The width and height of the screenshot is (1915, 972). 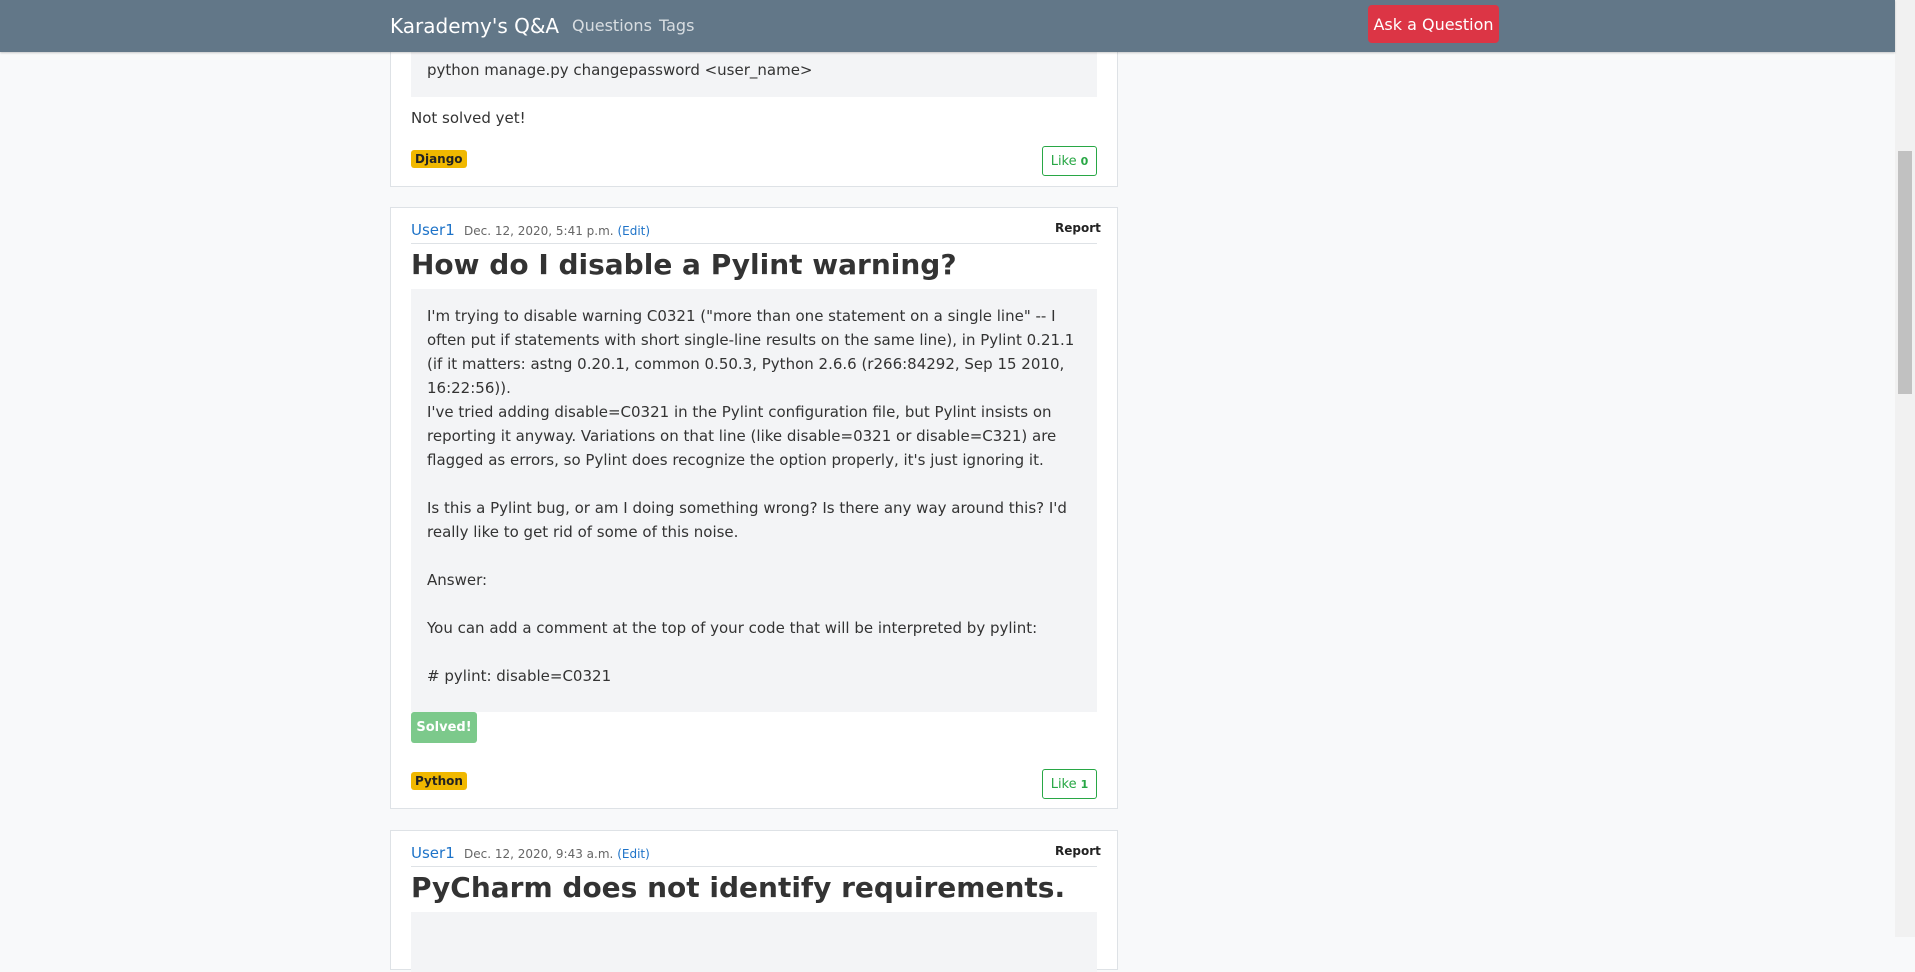 I want to click on post-date: Dec. 12, 2020, 5:41 p.m. (Edit), so click(x=557, y=231).